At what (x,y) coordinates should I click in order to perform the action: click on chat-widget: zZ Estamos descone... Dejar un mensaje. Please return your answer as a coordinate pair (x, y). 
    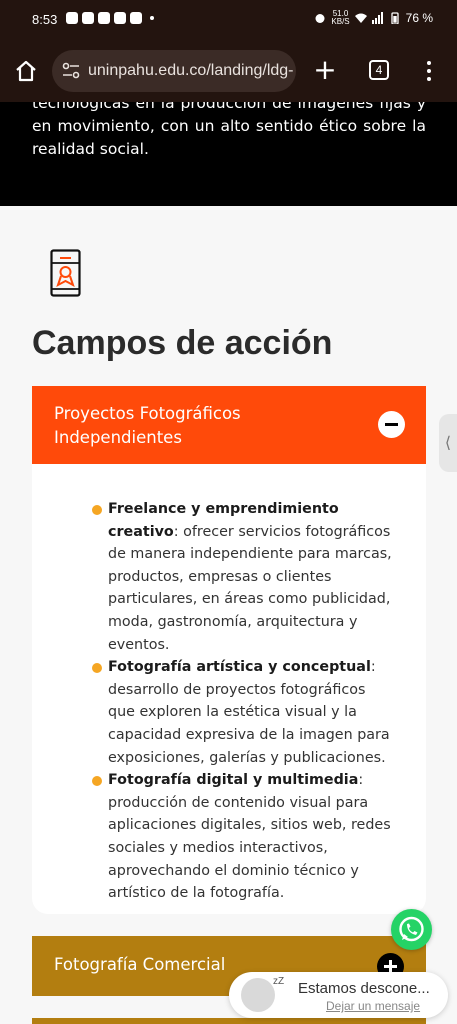
    Looking at the image, I should click on (338, 995).